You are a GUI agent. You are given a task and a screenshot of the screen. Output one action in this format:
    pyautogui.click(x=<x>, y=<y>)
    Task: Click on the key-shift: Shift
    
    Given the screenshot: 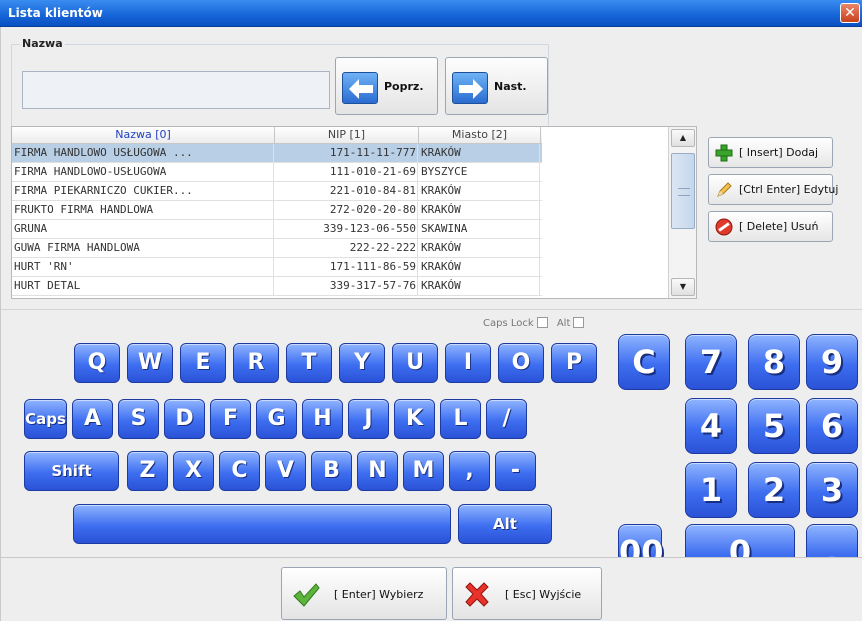 What is the action you would take?
    pyautogui.click(x=71, y=471)
    